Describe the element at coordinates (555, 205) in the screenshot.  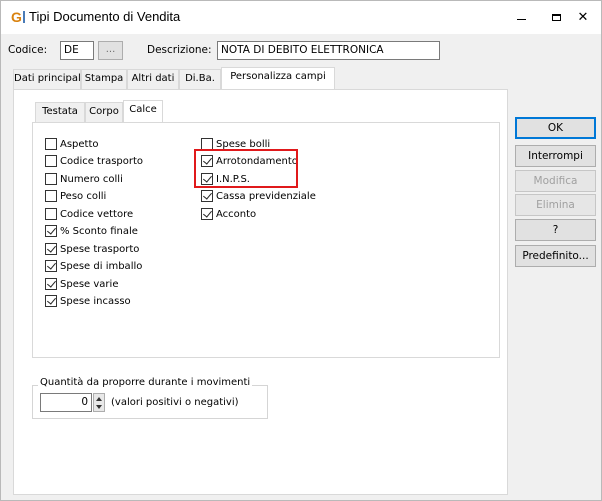
I see `elimina-button: Elimina` at that location.